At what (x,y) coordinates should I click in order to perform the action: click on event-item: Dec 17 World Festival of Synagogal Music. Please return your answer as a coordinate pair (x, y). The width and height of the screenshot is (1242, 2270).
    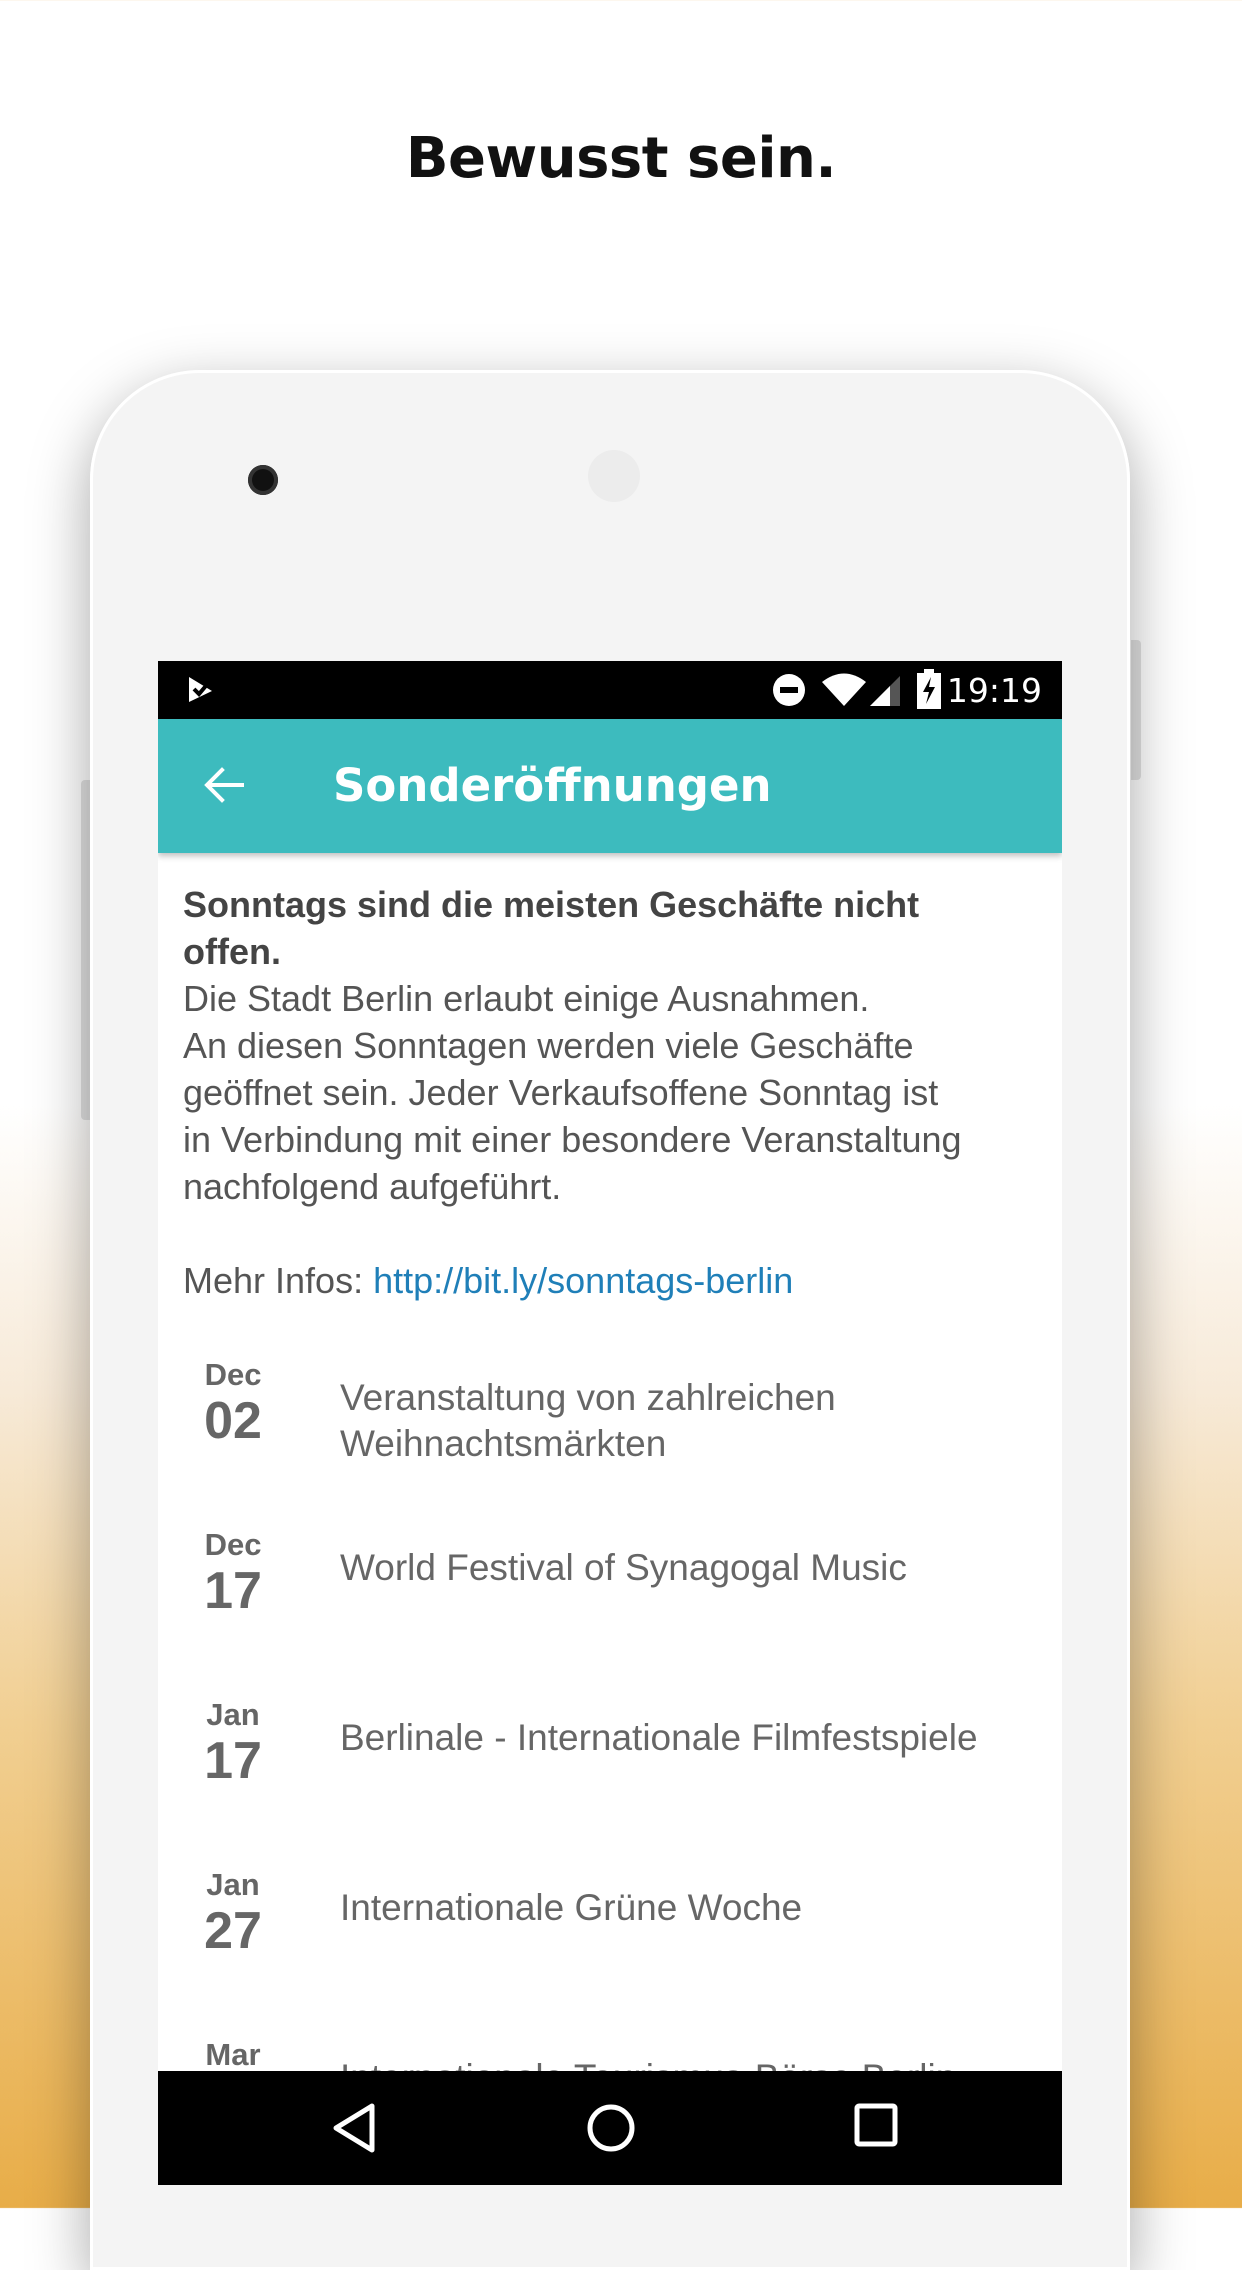
    Looking at the image, I should click on (610, 1602).